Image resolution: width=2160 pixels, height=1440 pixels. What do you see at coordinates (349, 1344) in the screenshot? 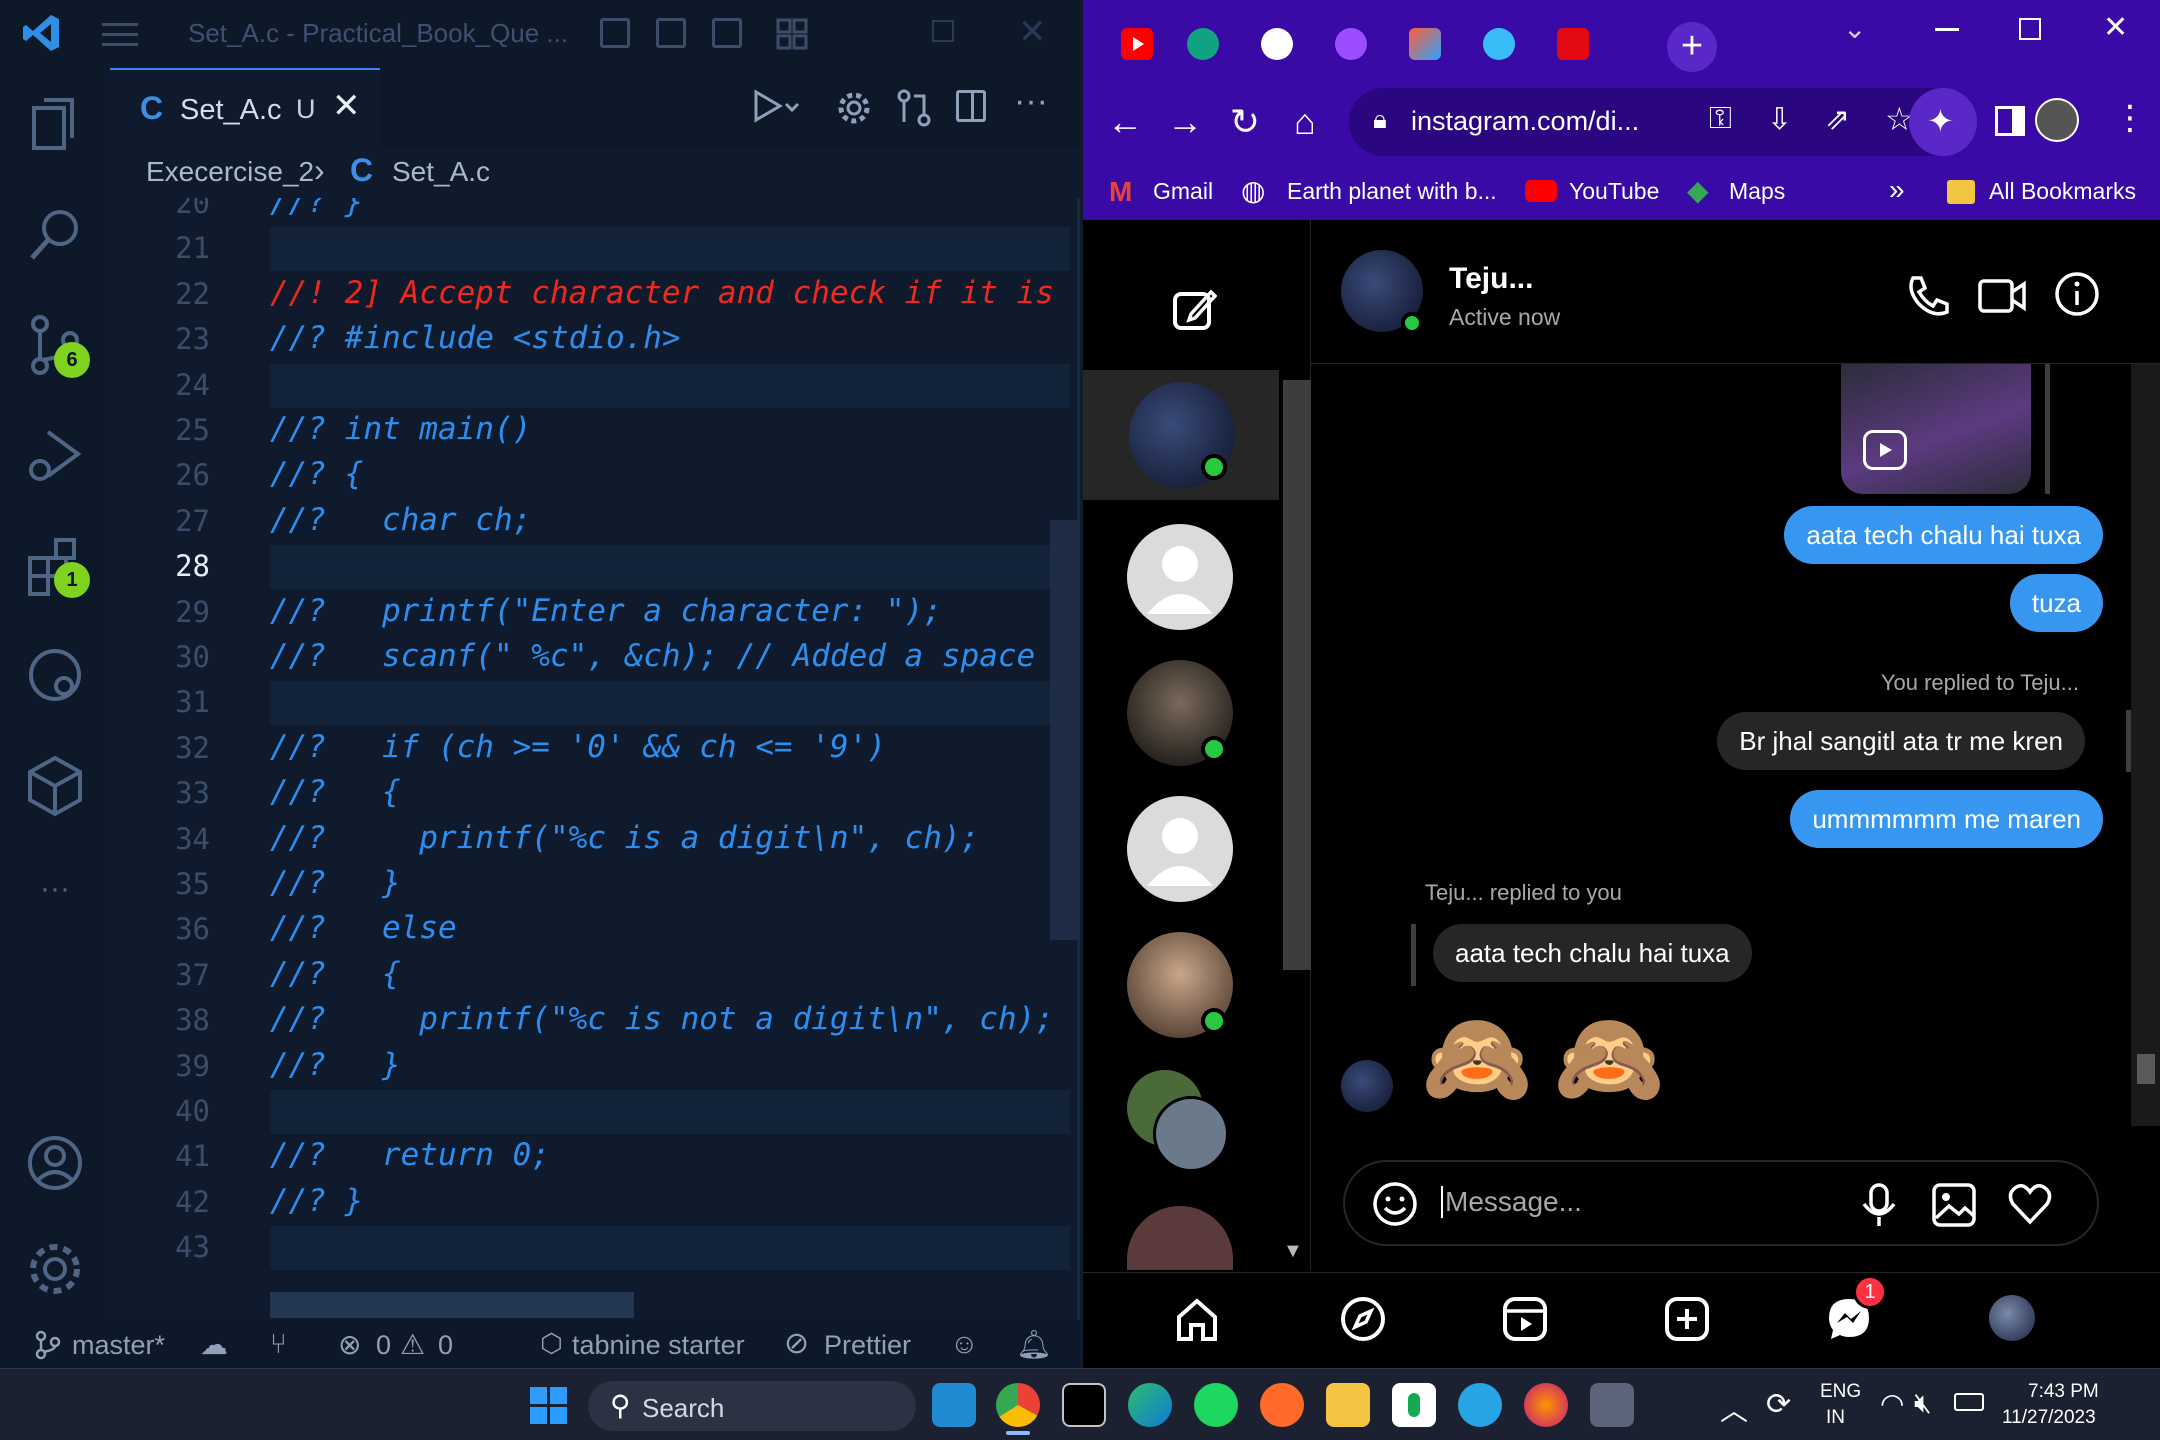
I see `error-icon: ⊗` at bounding box center [349, 1344].